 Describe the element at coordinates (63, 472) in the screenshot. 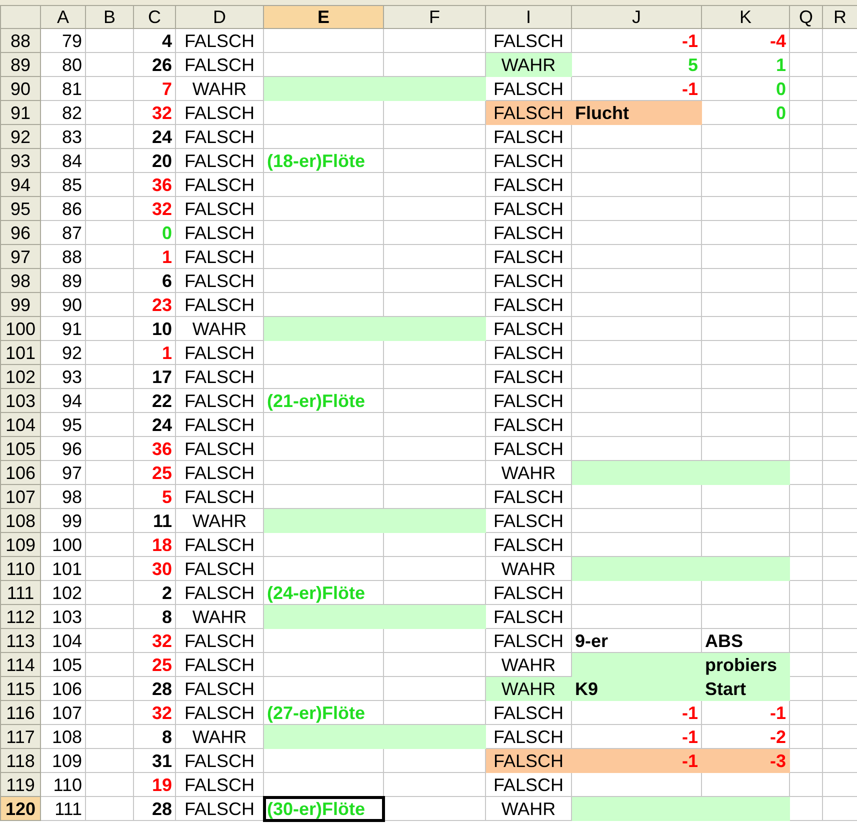

I see `table-cell: 97` at that location.